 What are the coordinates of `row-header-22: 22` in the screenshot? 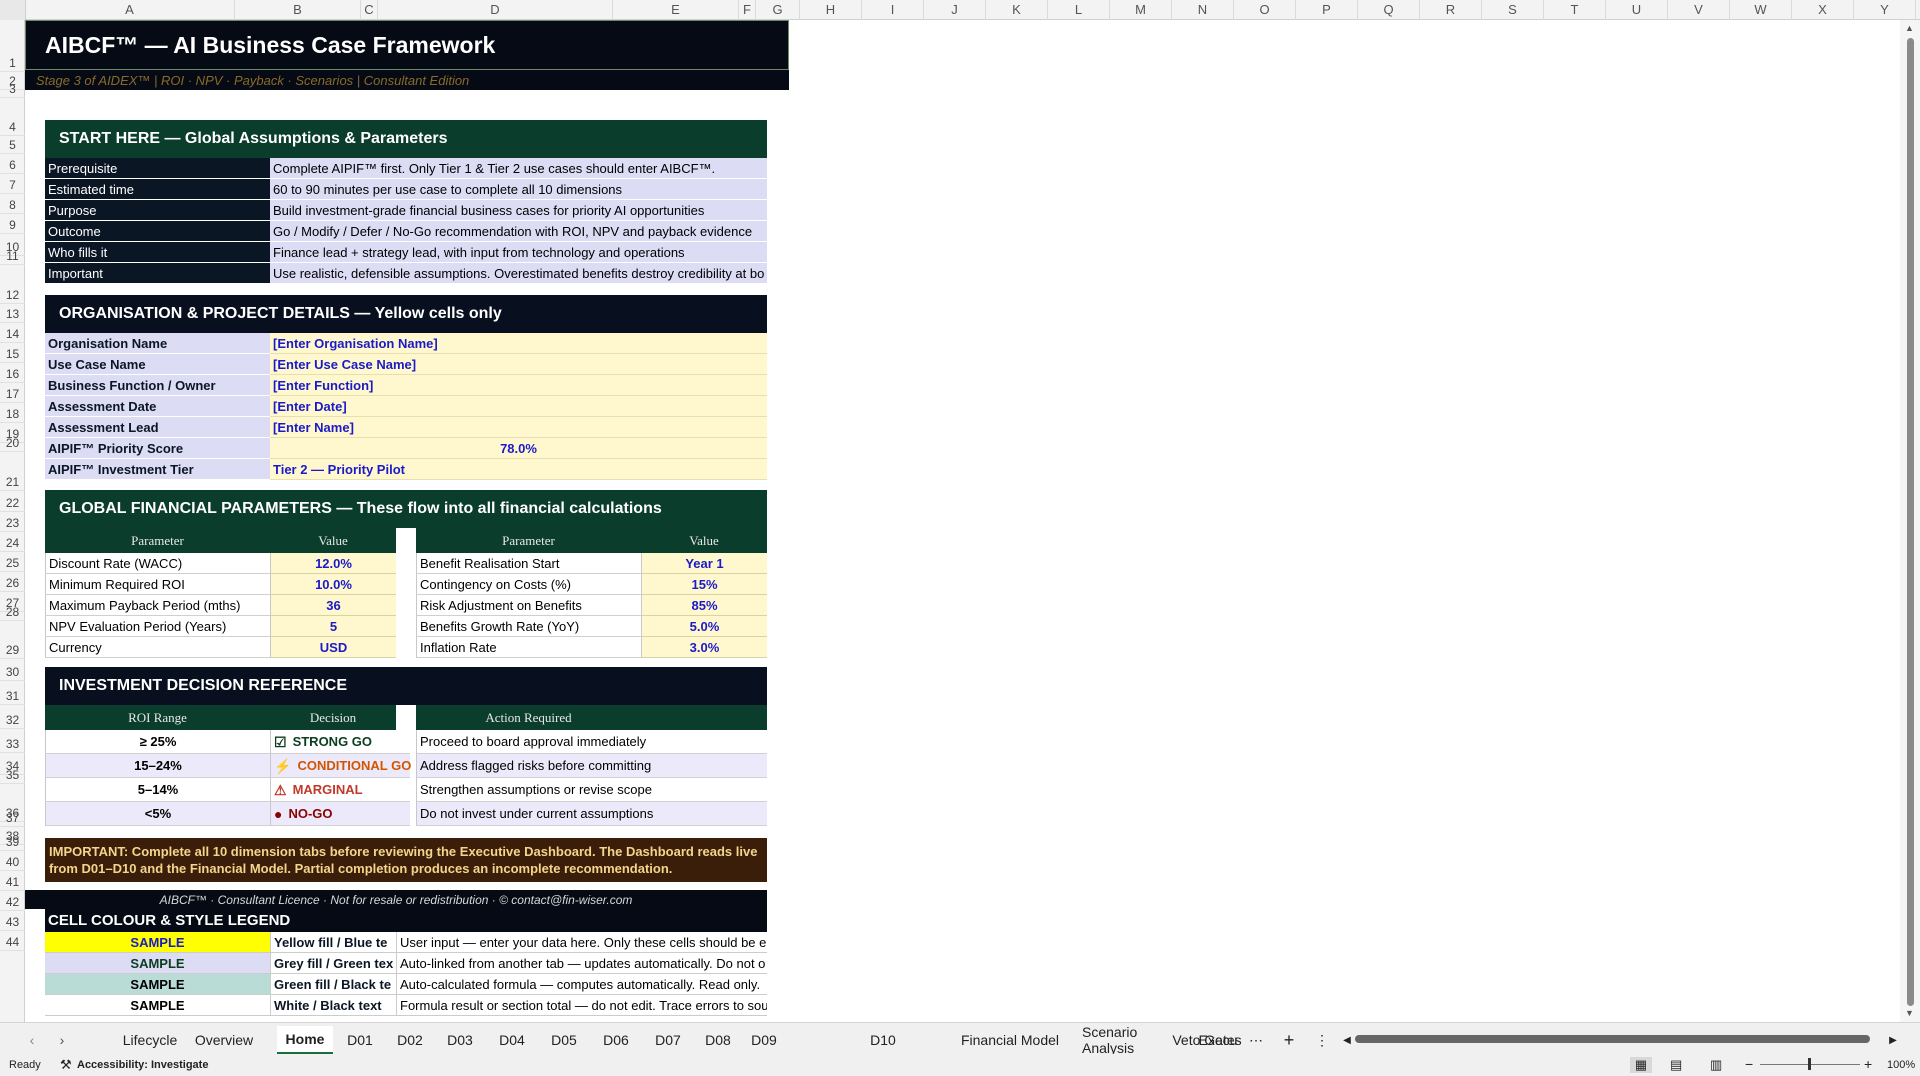 It's located at (12, 501).